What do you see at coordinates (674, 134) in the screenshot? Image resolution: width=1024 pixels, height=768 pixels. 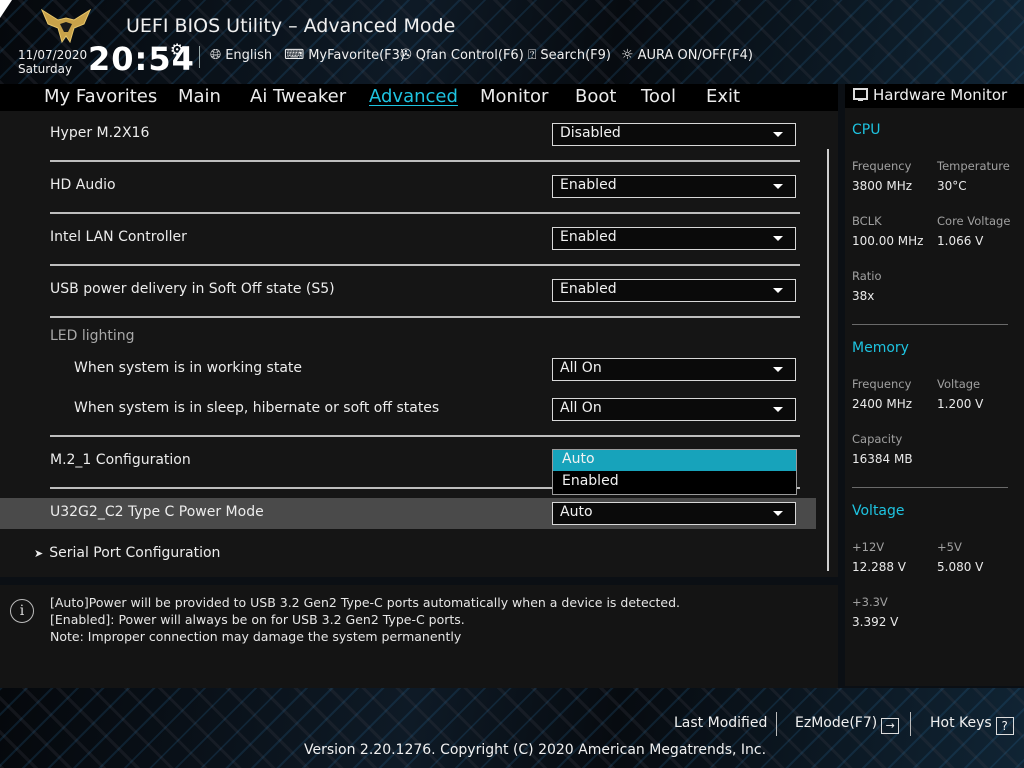 I see `hyper-m2-dropdown: Disabled` at bounding box center [674, 134].